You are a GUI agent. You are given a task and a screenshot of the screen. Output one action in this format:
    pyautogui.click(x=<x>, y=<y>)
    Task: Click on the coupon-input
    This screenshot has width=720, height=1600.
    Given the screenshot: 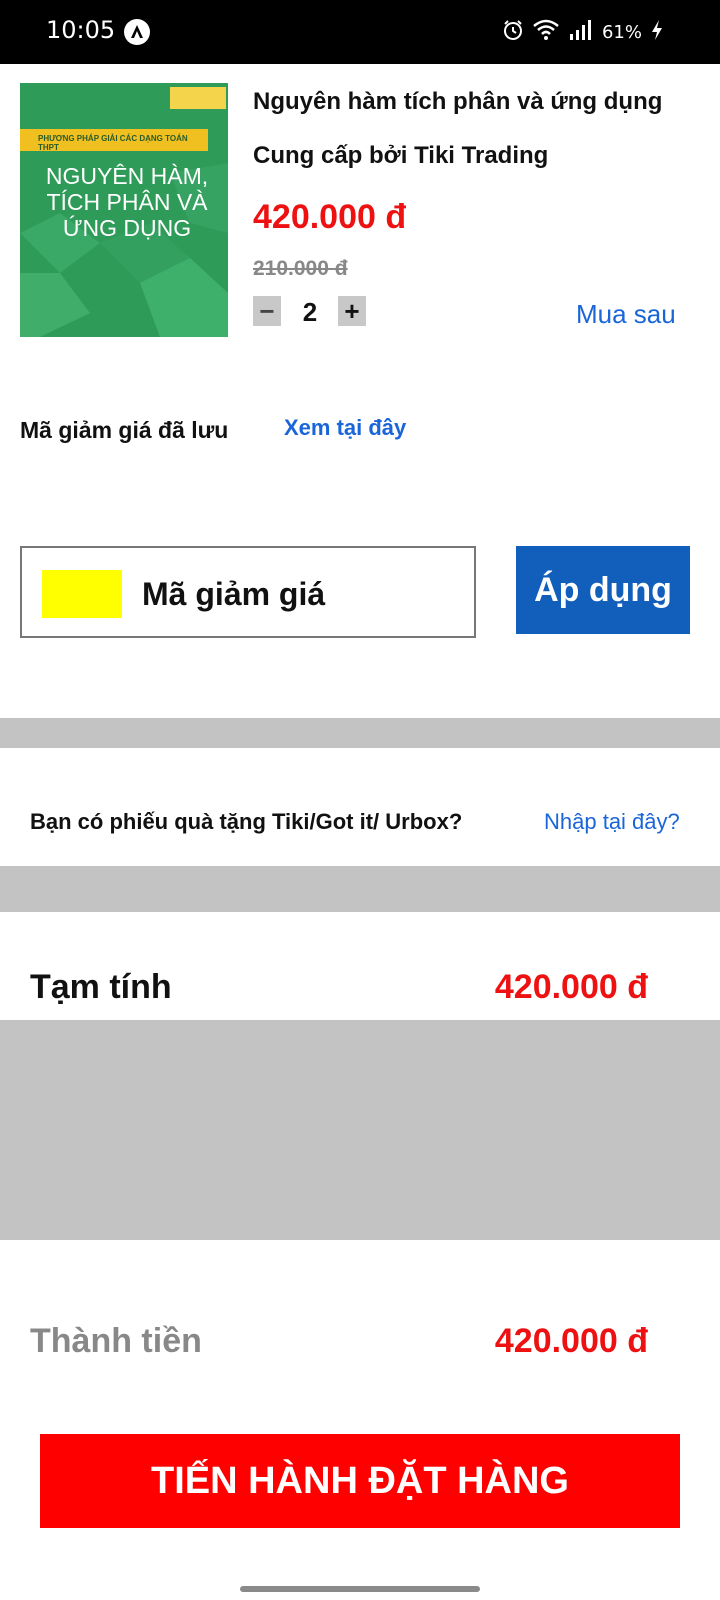 What is the action you would take?
    pyautogui.click(x=302, y=594)
    